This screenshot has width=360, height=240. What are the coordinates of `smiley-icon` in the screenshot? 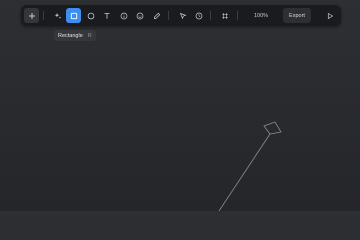 It's located at (139, 15).